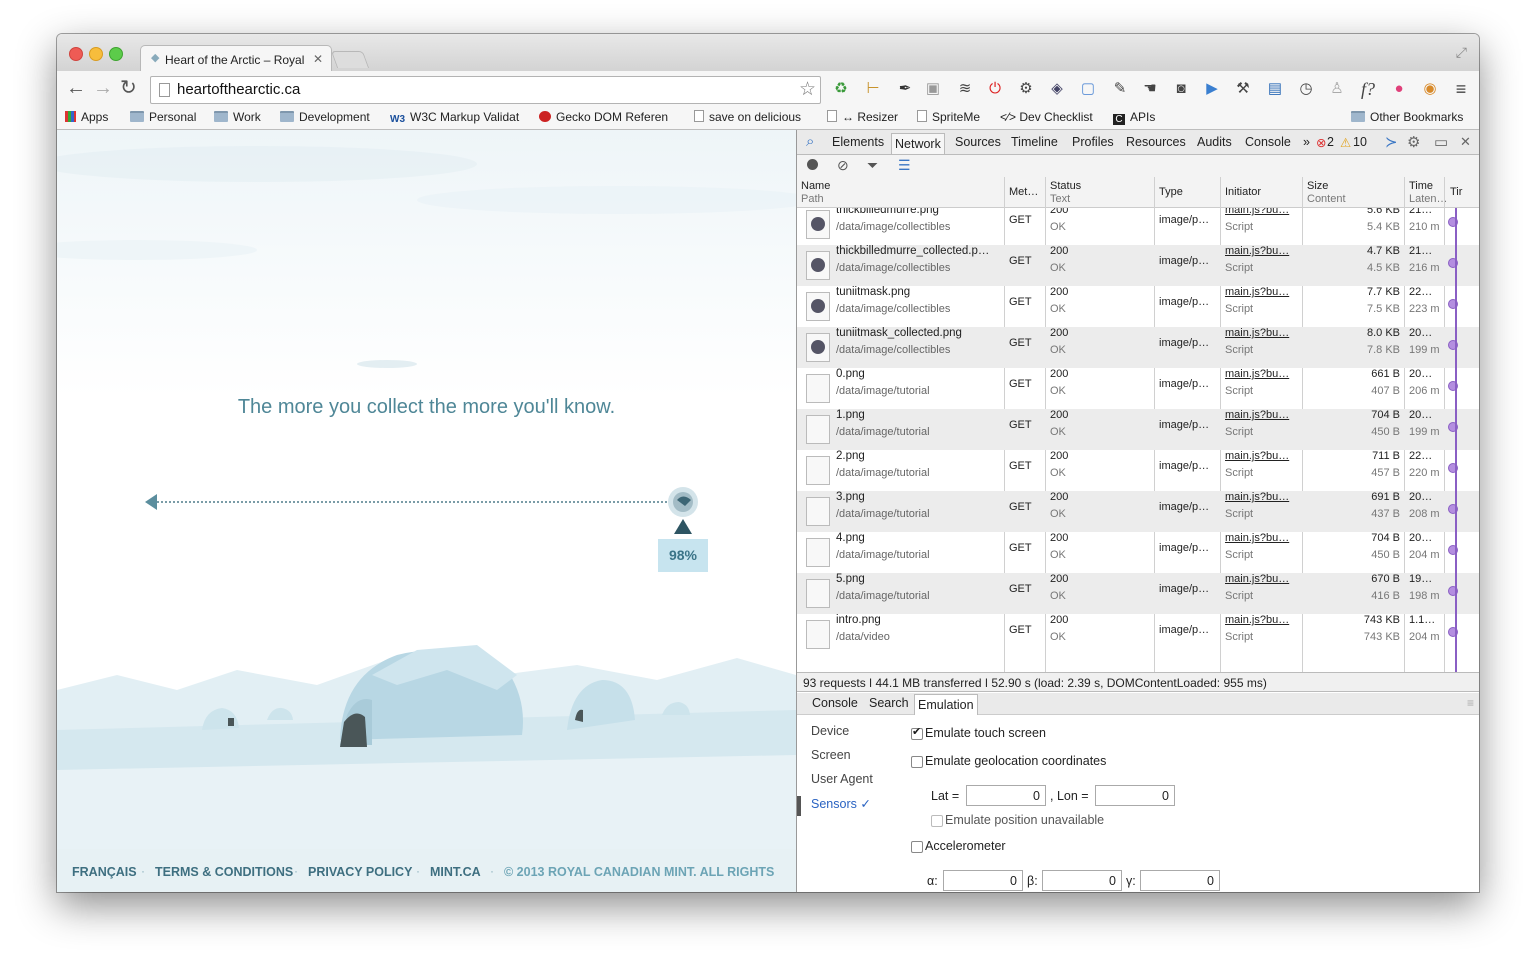 The width and height of the screenshot is (1536, 971). What do you see at coordinates (1407, 117) in the screenshot?
I see `bookmark-other: Other Bookmarks` at bounding box center [1407, 117].